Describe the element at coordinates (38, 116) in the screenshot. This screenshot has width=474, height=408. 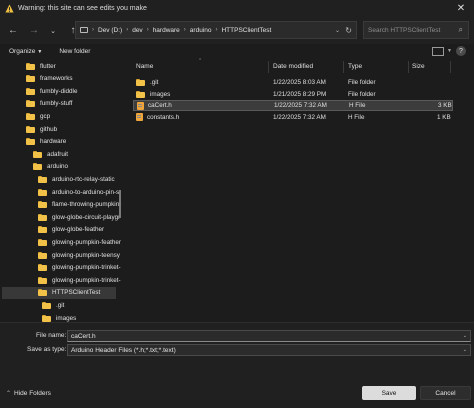
I see `nav-item: gcp` at that location.